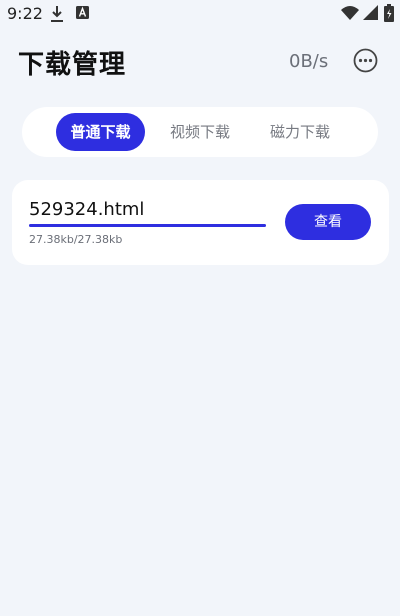 The width and height of the screenshot is (400, 616). I want to click on progress-fill, so click(147, 225).